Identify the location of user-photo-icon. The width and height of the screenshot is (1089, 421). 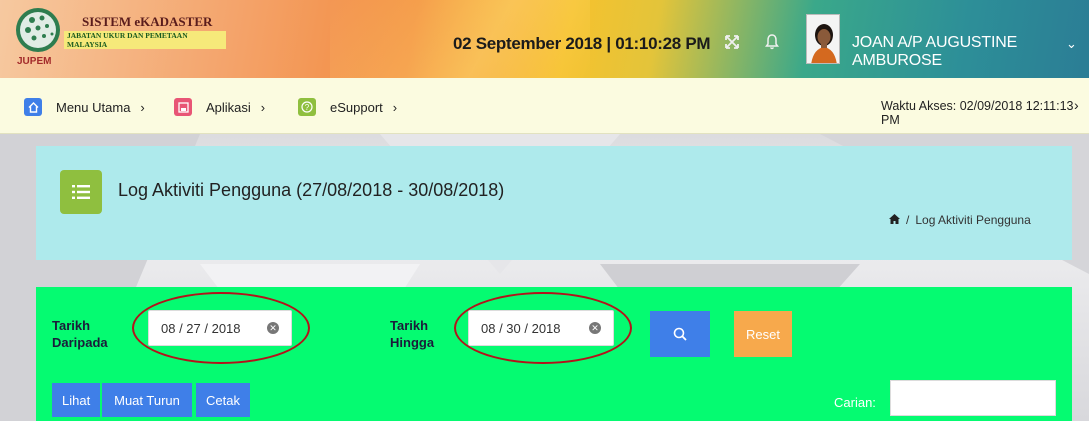
(823, 39).